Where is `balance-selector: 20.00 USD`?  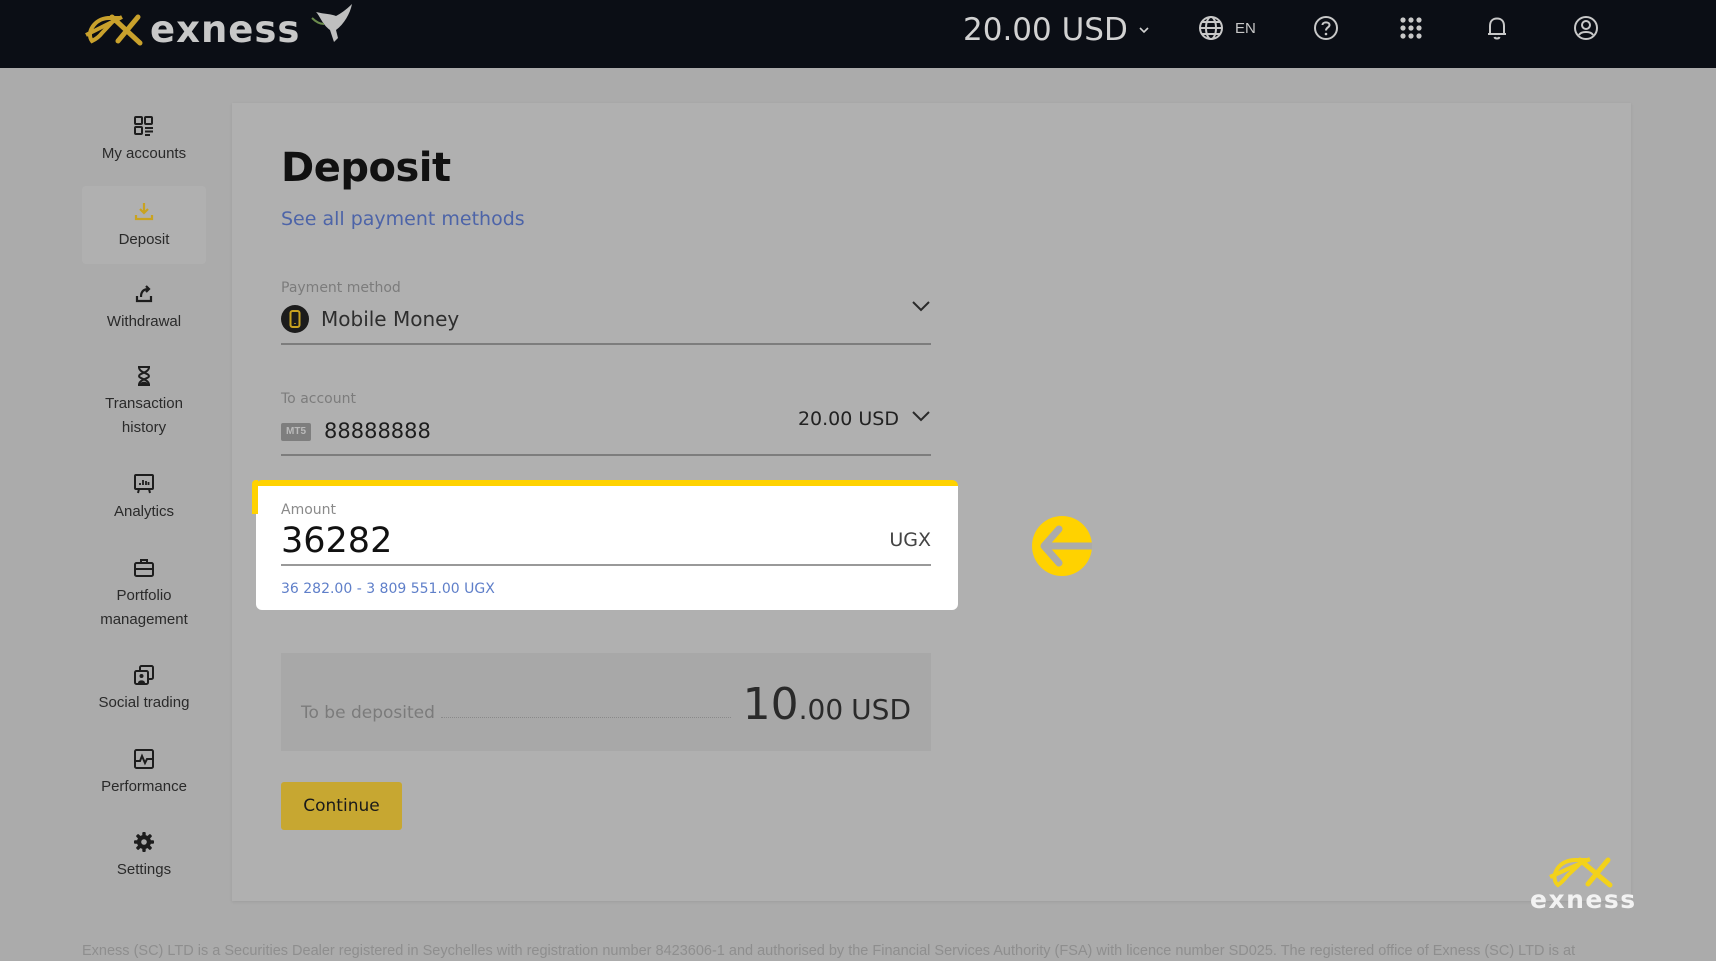
balance-selector: 20.00 USD is located at coordinates (1056, 30).